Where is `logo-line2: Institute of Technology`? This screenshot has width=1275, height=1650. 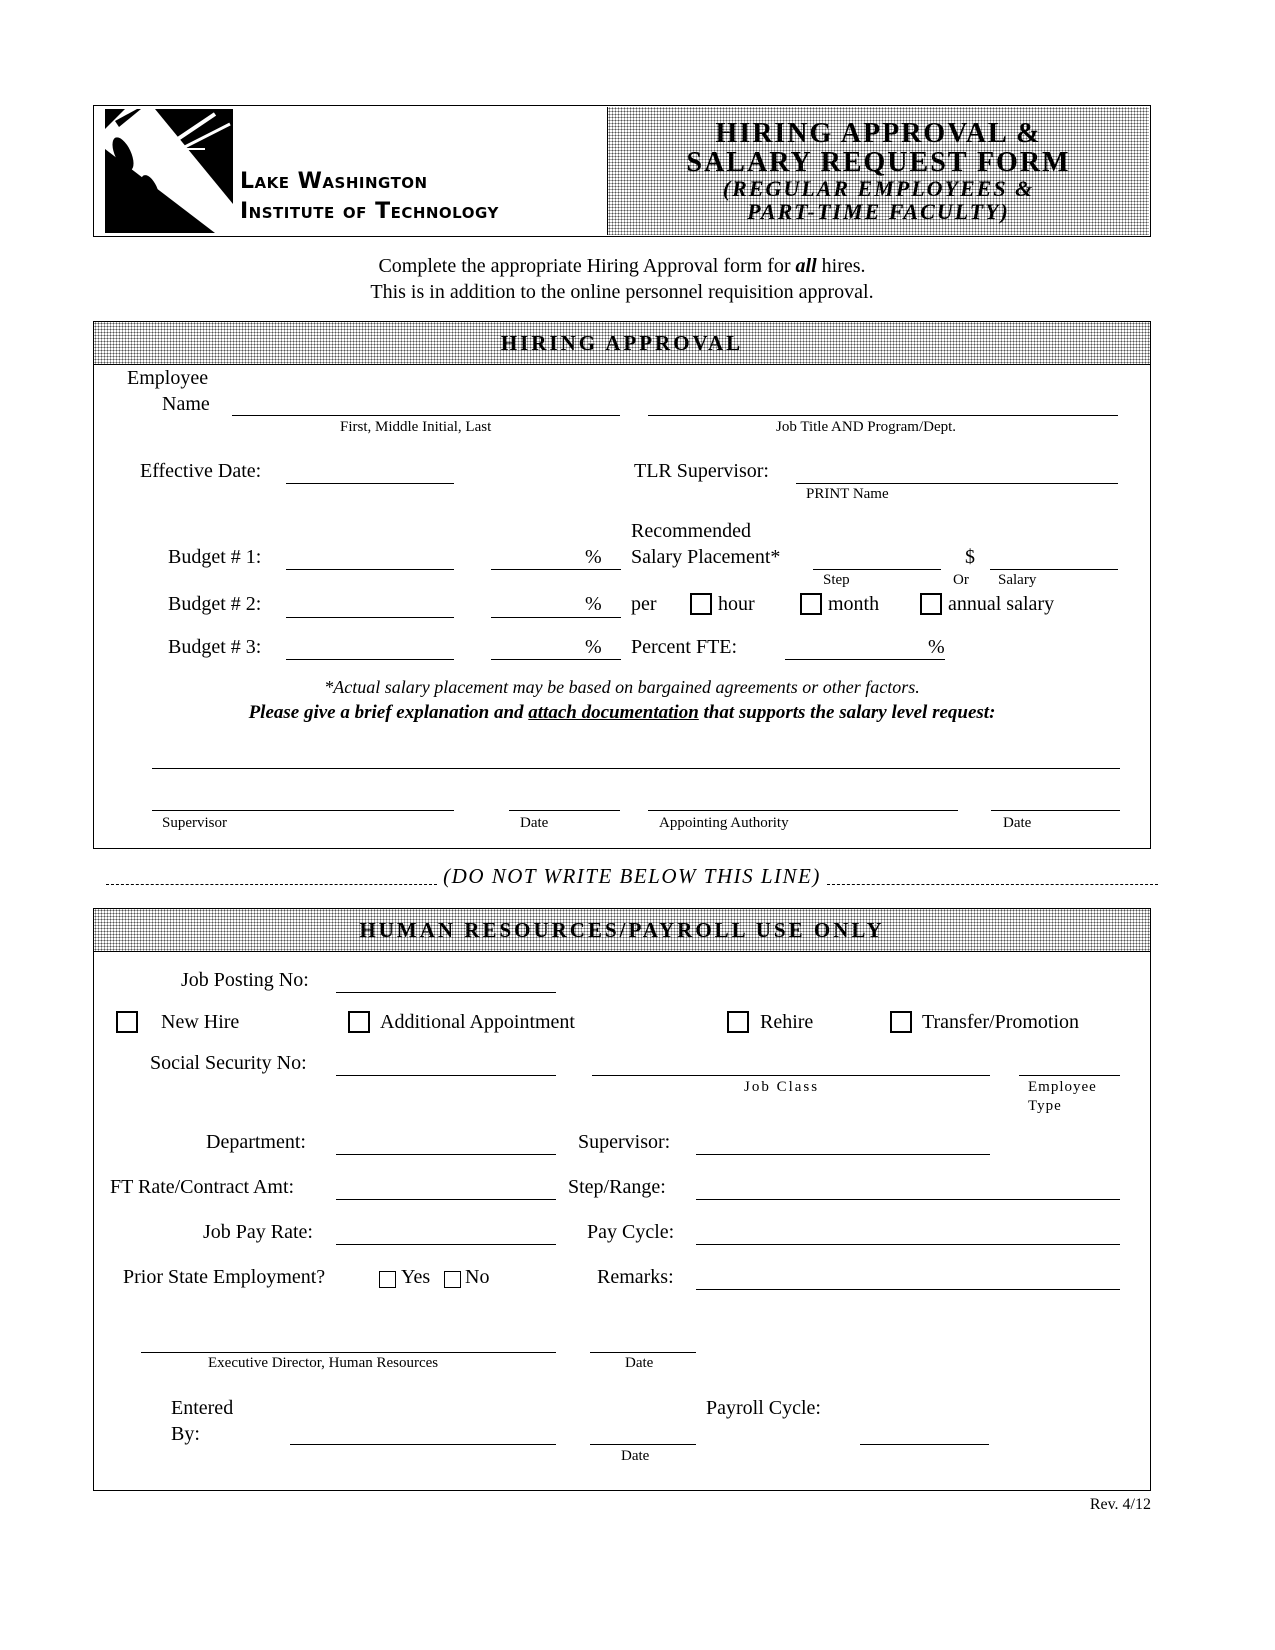
logo-line2: Institute of Technology is located at coordinates (369, 211).